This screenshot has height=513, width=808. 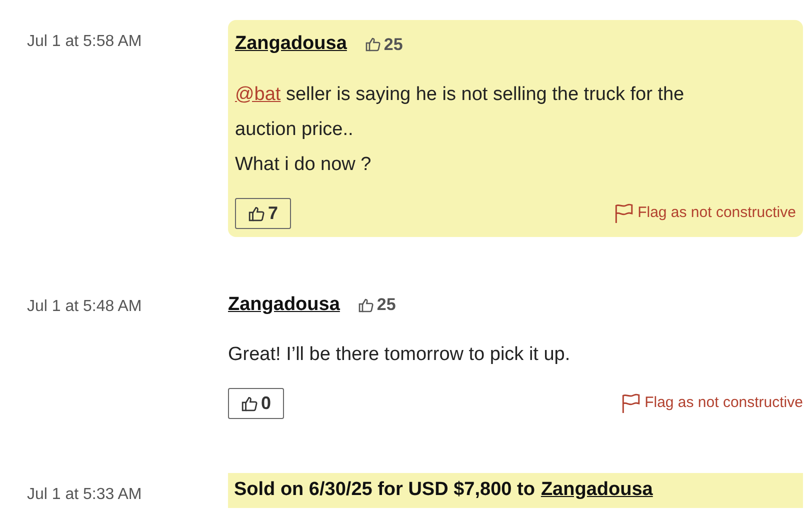 I want to click on like-button: 0, so click(x=256, y=403).